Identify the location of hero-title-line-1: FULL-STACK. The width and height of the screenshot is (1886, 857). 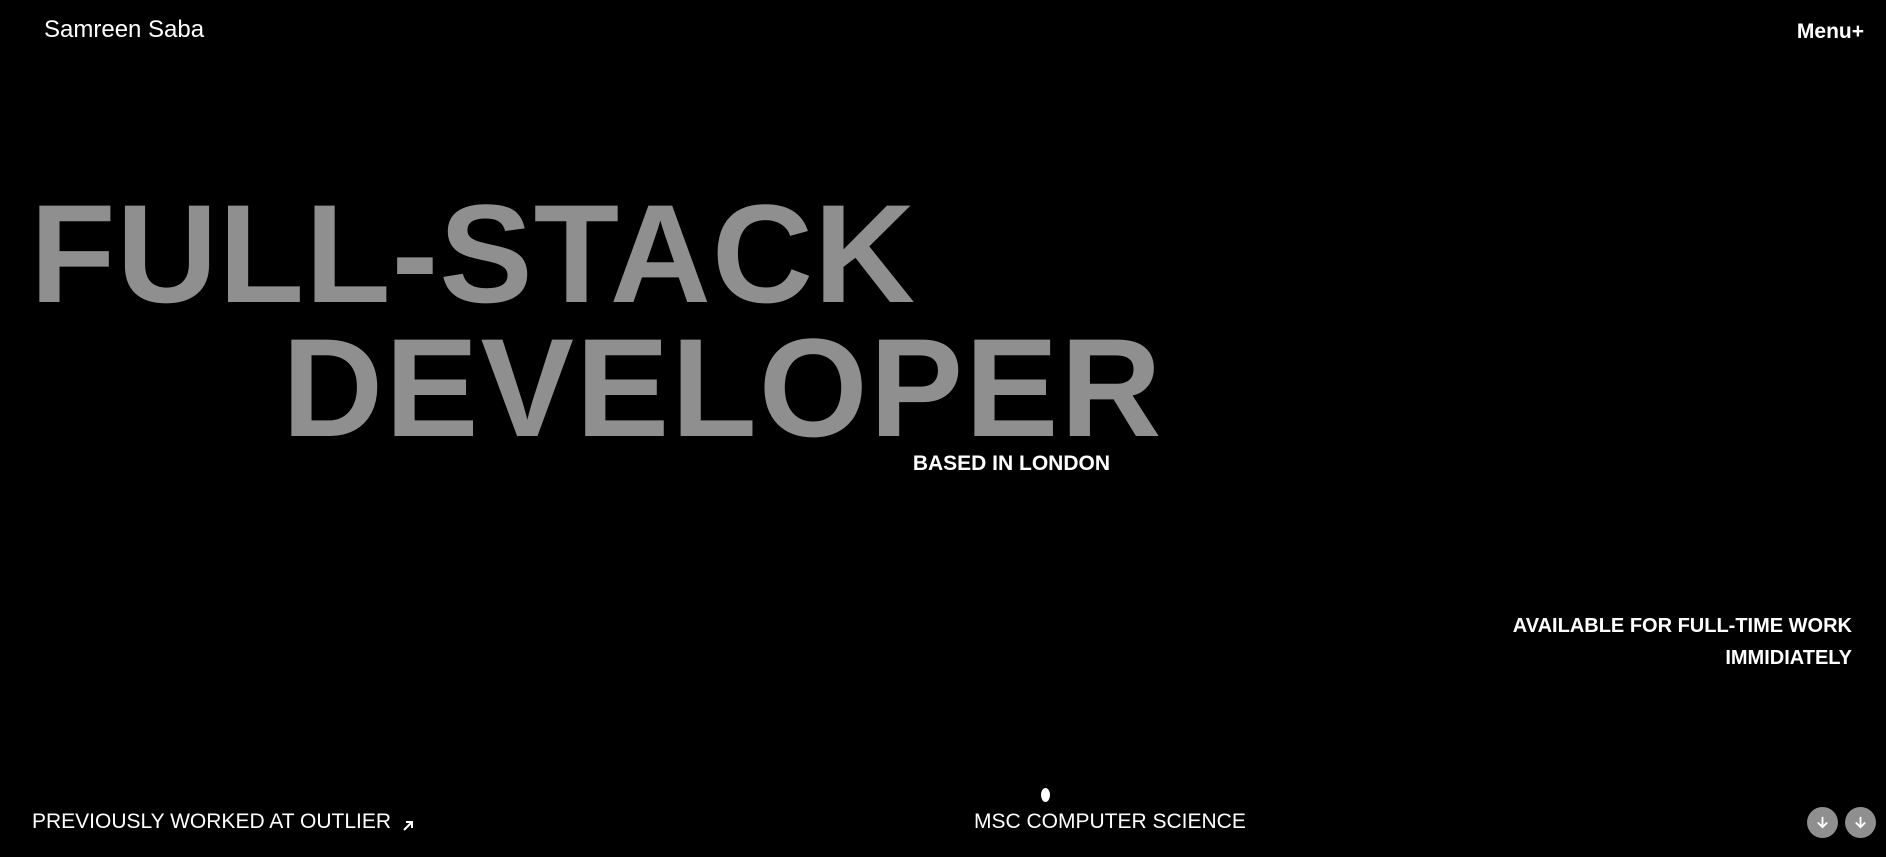
(473, 253).